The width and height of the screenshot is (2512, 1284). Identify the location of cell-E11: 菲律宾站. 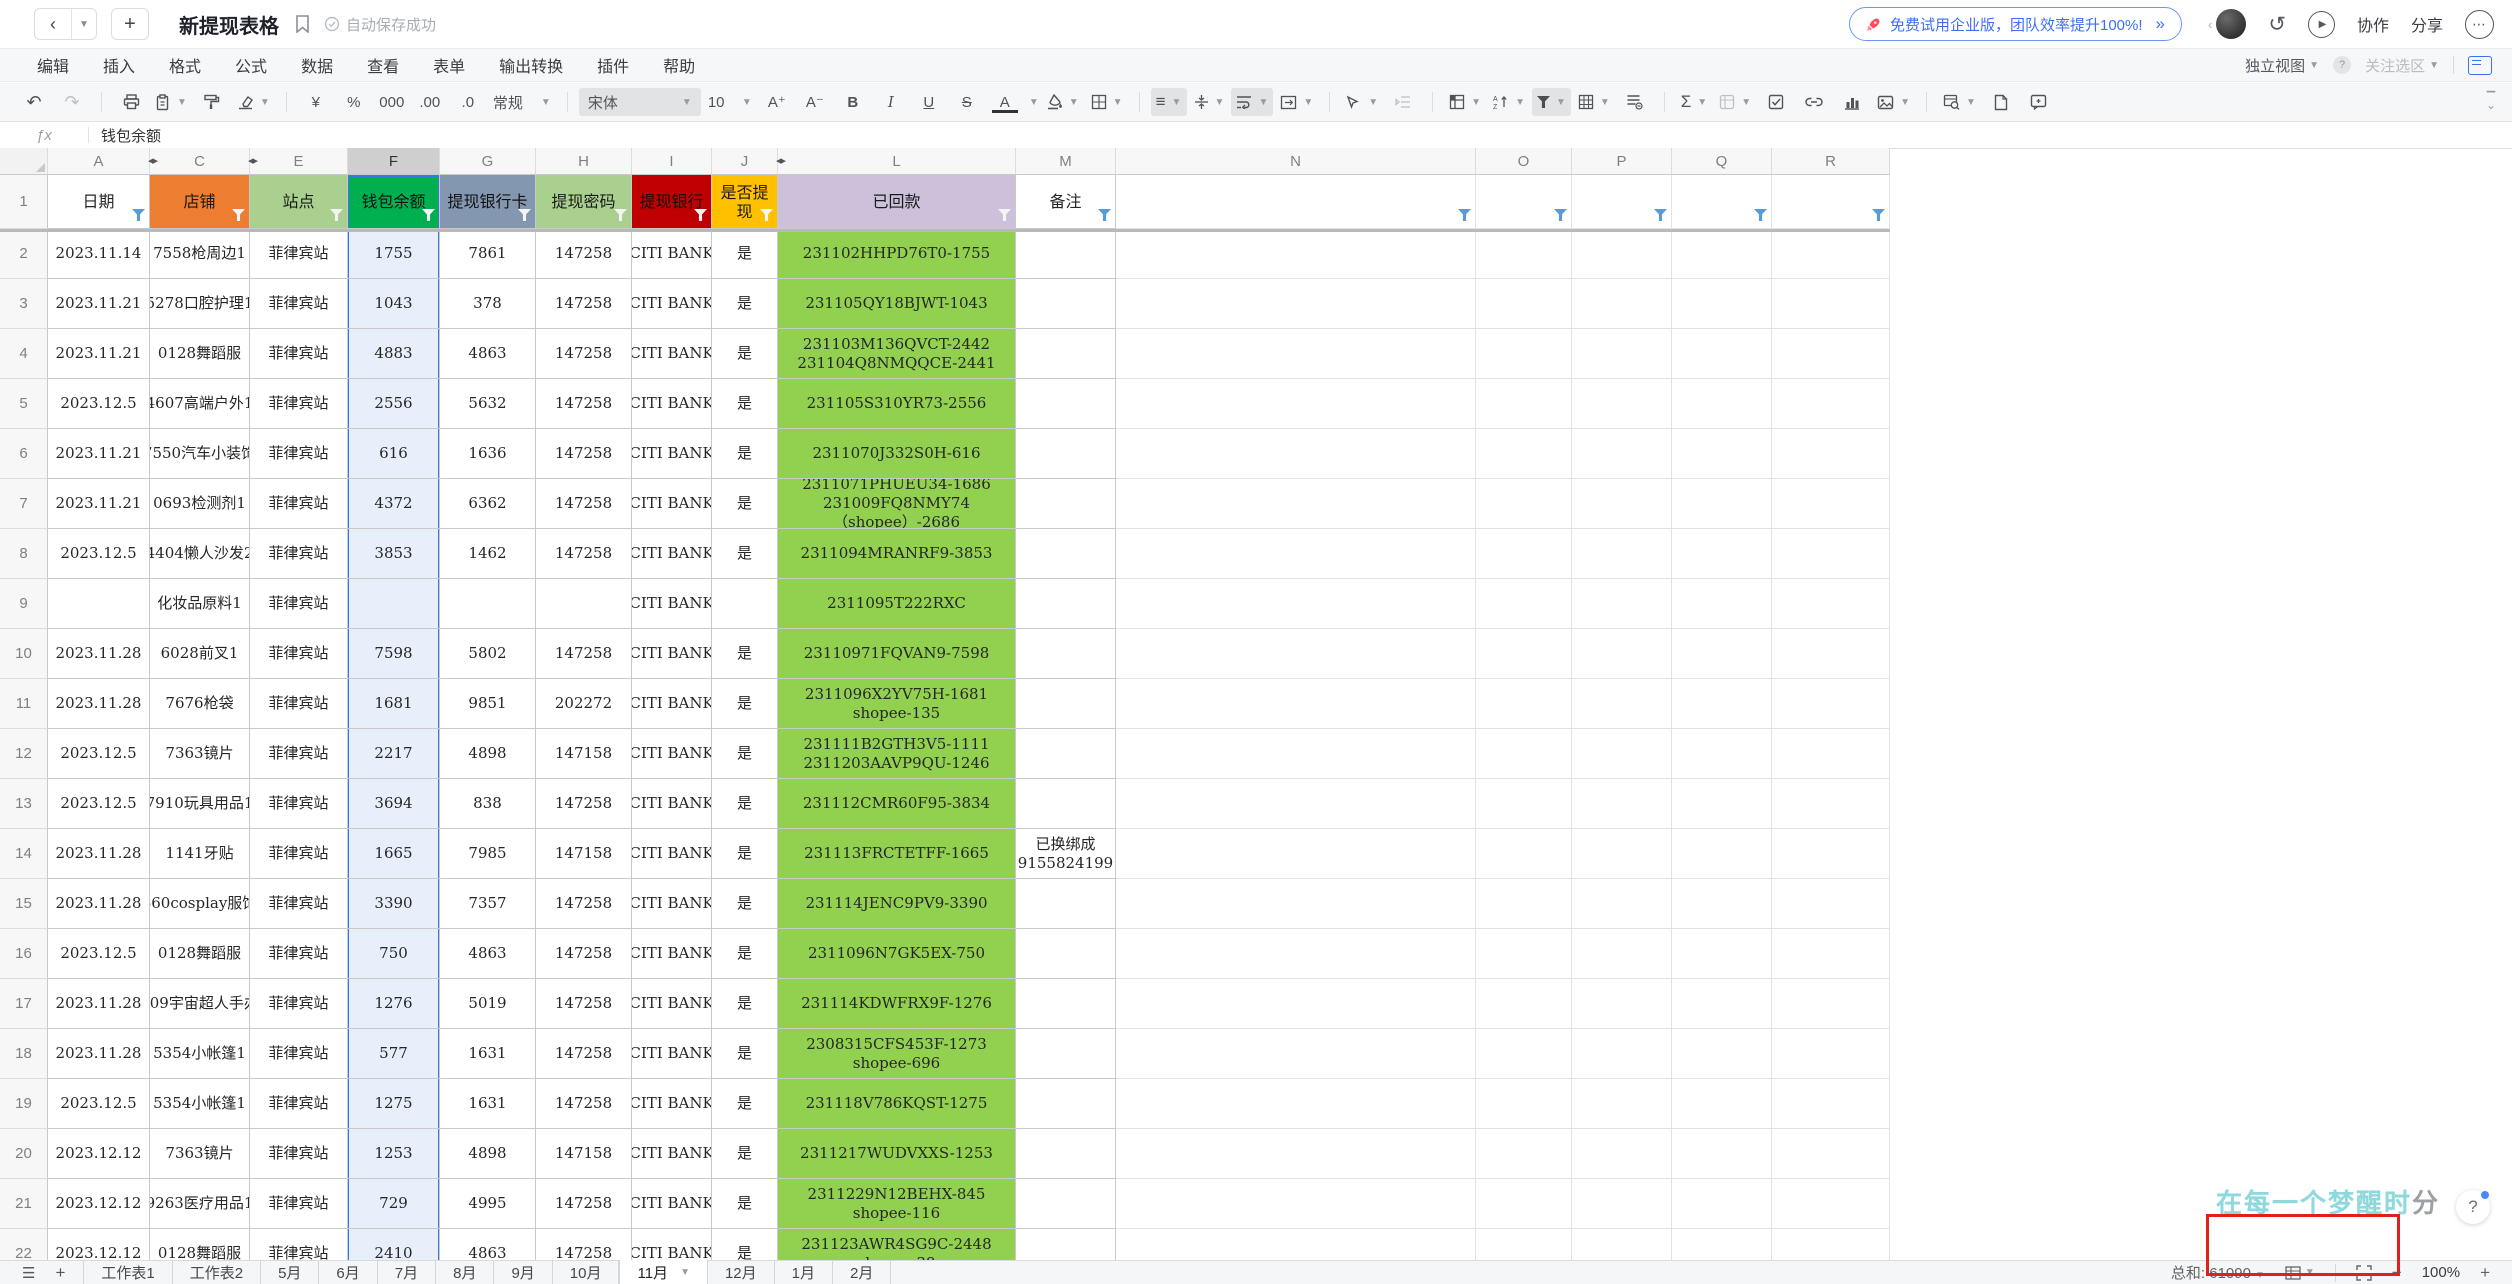
(299, 704).